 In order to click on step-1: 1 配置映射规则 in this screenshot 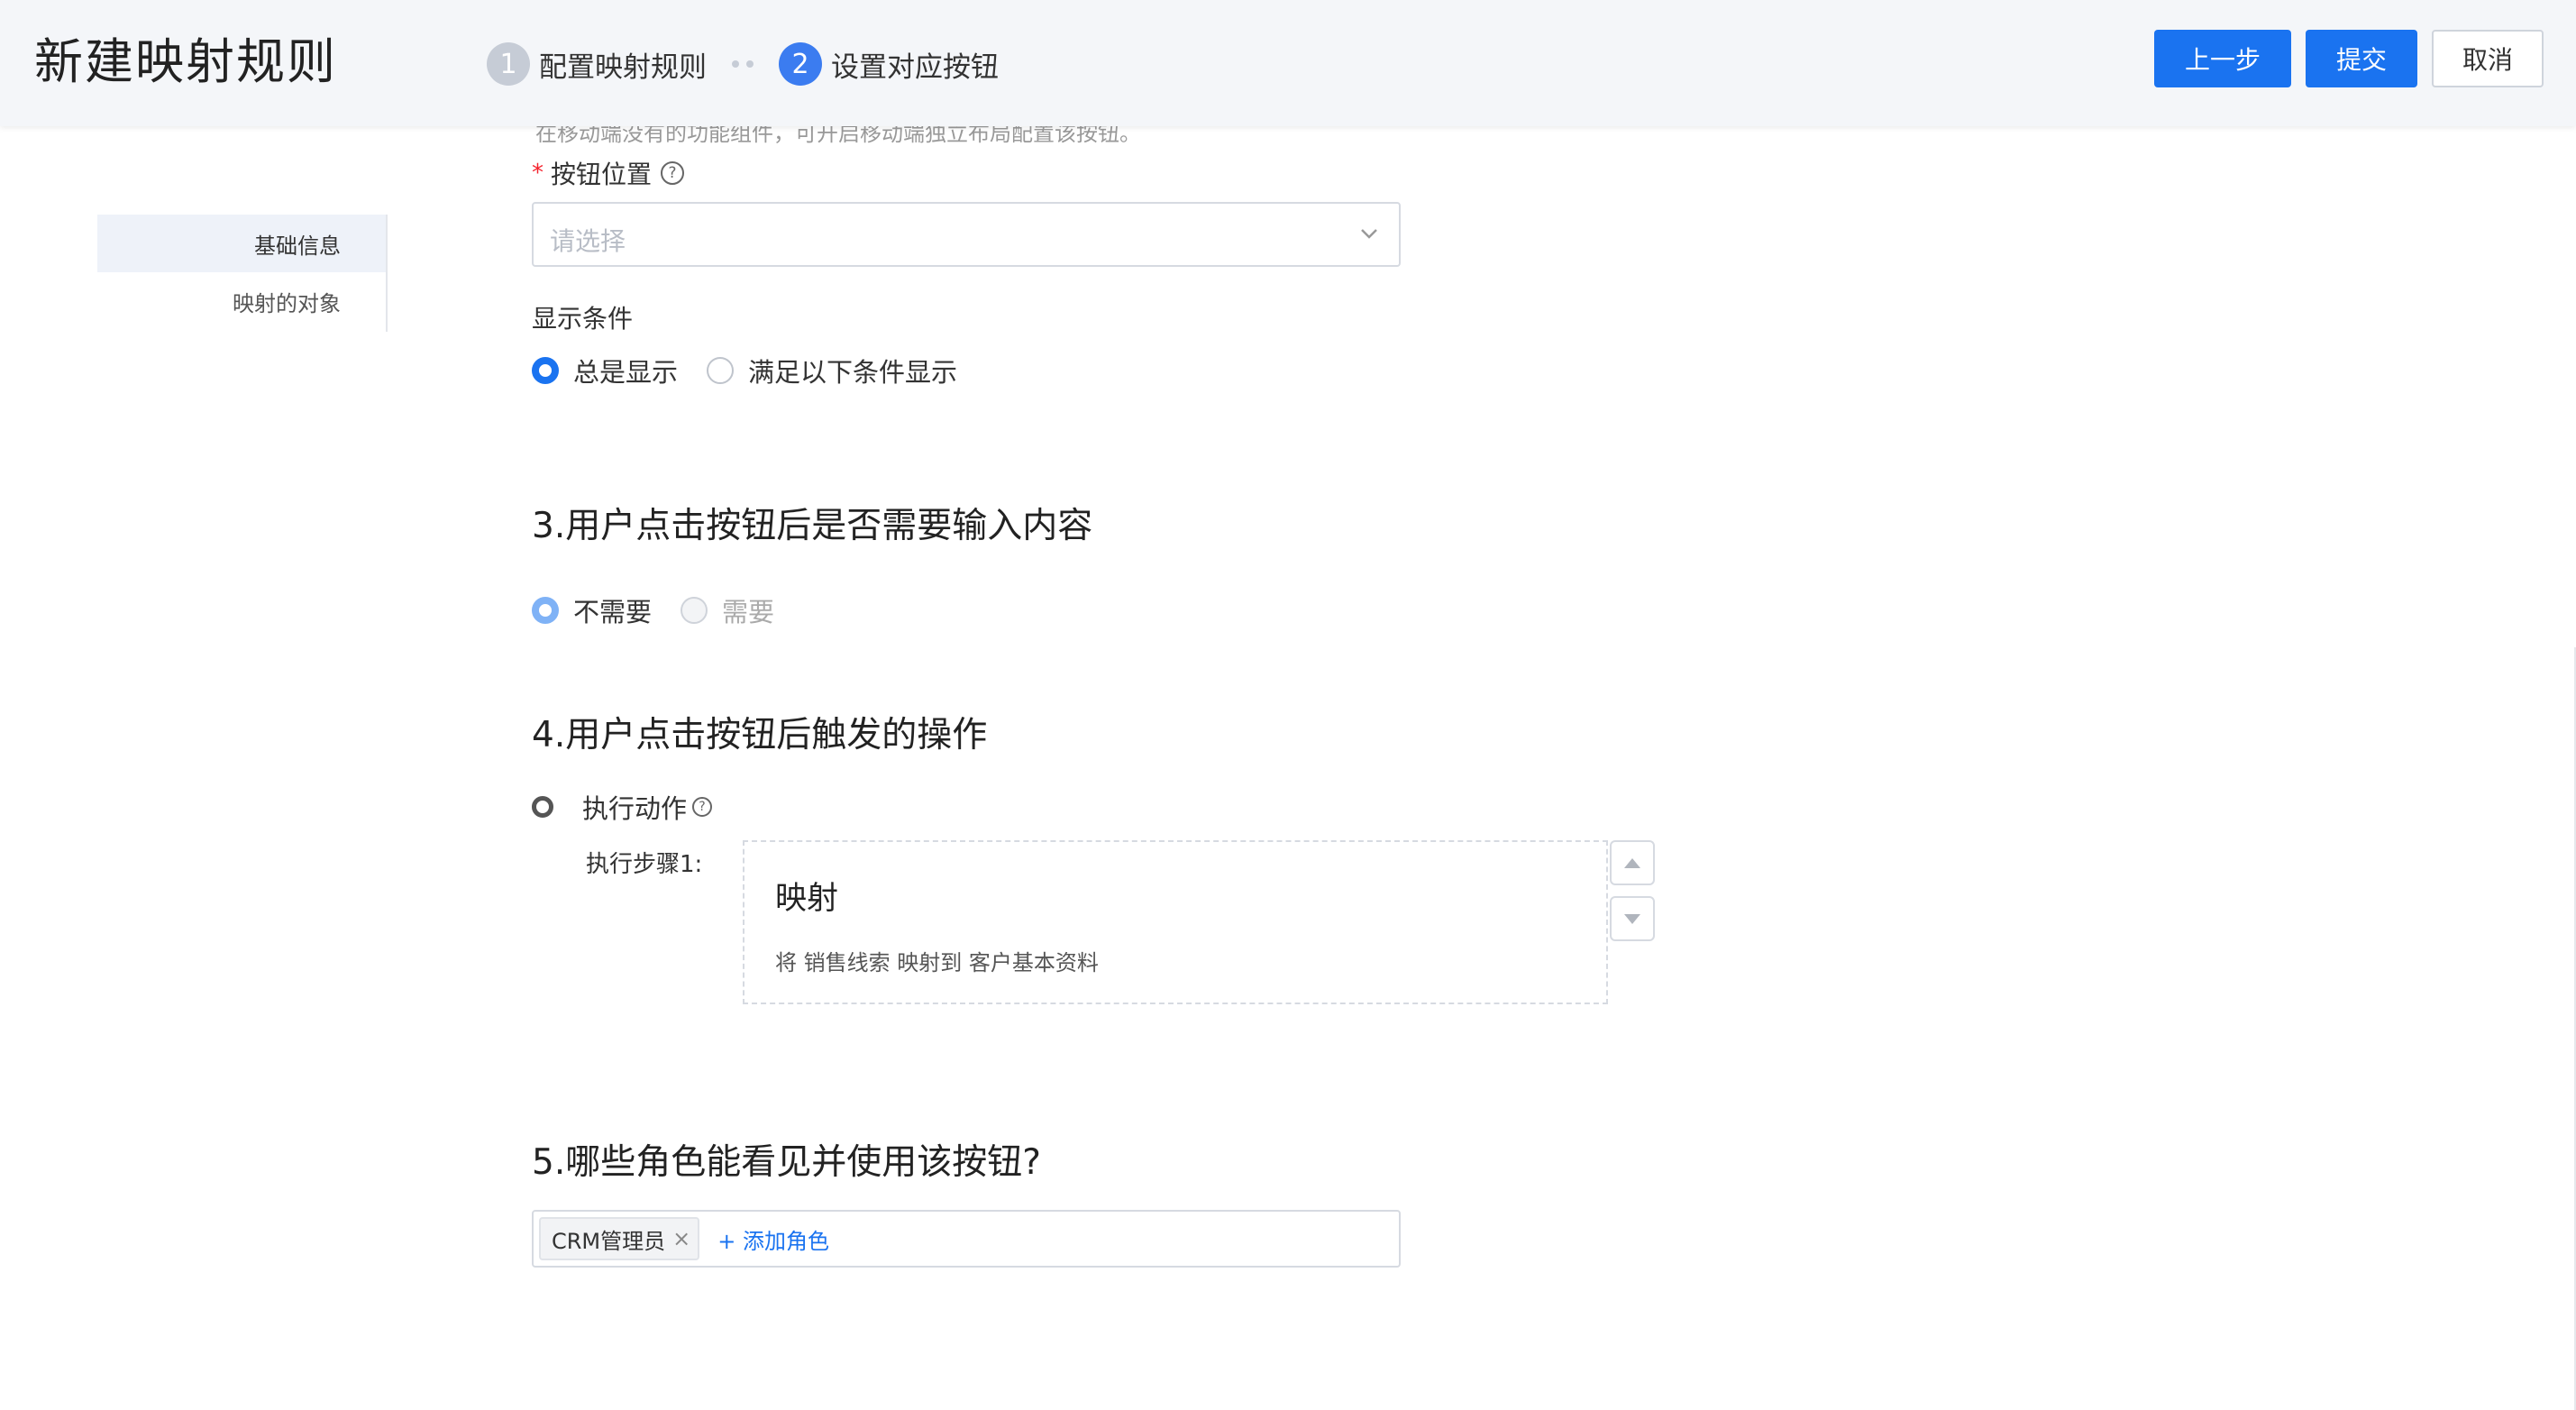, I will do `click(597, 64)`.